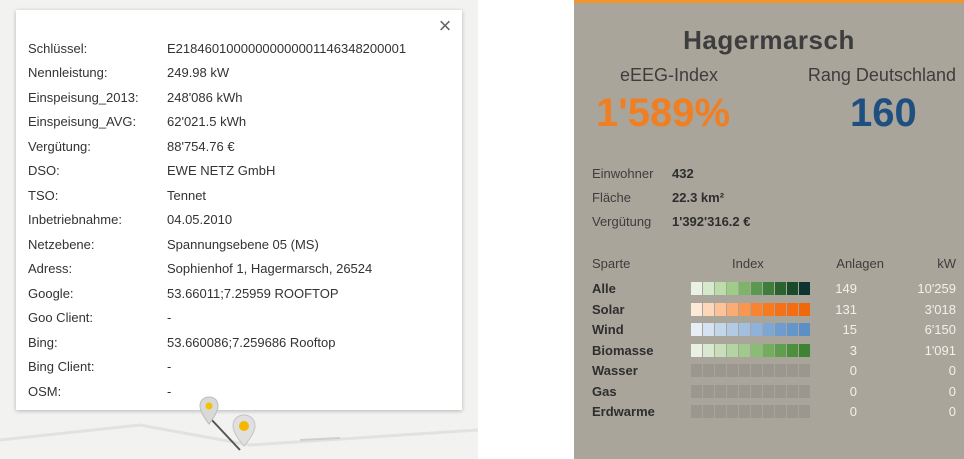 The image size is (964, 459). What do you see at coordinates (769, 40) in the screenshot?
I see `panel-title: Hagermarsch` at bounding box center [769, 40].